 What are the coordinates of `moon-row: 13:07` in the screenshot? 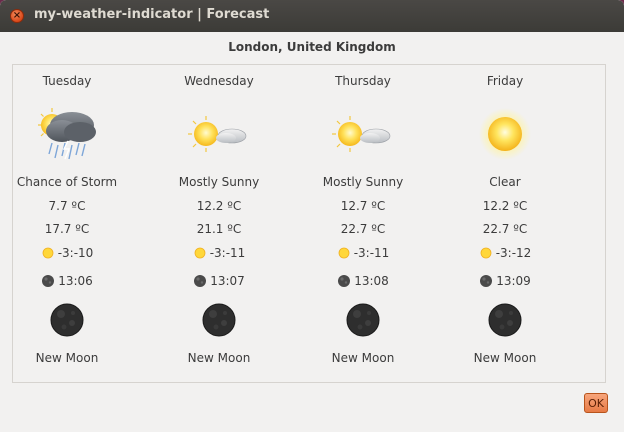 It's located at (219, 281).